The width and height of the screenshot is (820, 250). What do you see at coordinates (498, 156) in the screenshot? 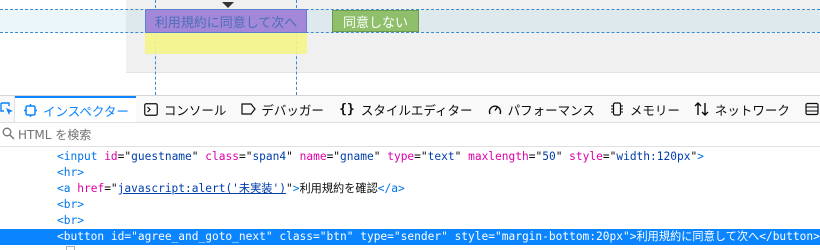
I see `attr-name: maxlength` at bounding box center [498, 156].